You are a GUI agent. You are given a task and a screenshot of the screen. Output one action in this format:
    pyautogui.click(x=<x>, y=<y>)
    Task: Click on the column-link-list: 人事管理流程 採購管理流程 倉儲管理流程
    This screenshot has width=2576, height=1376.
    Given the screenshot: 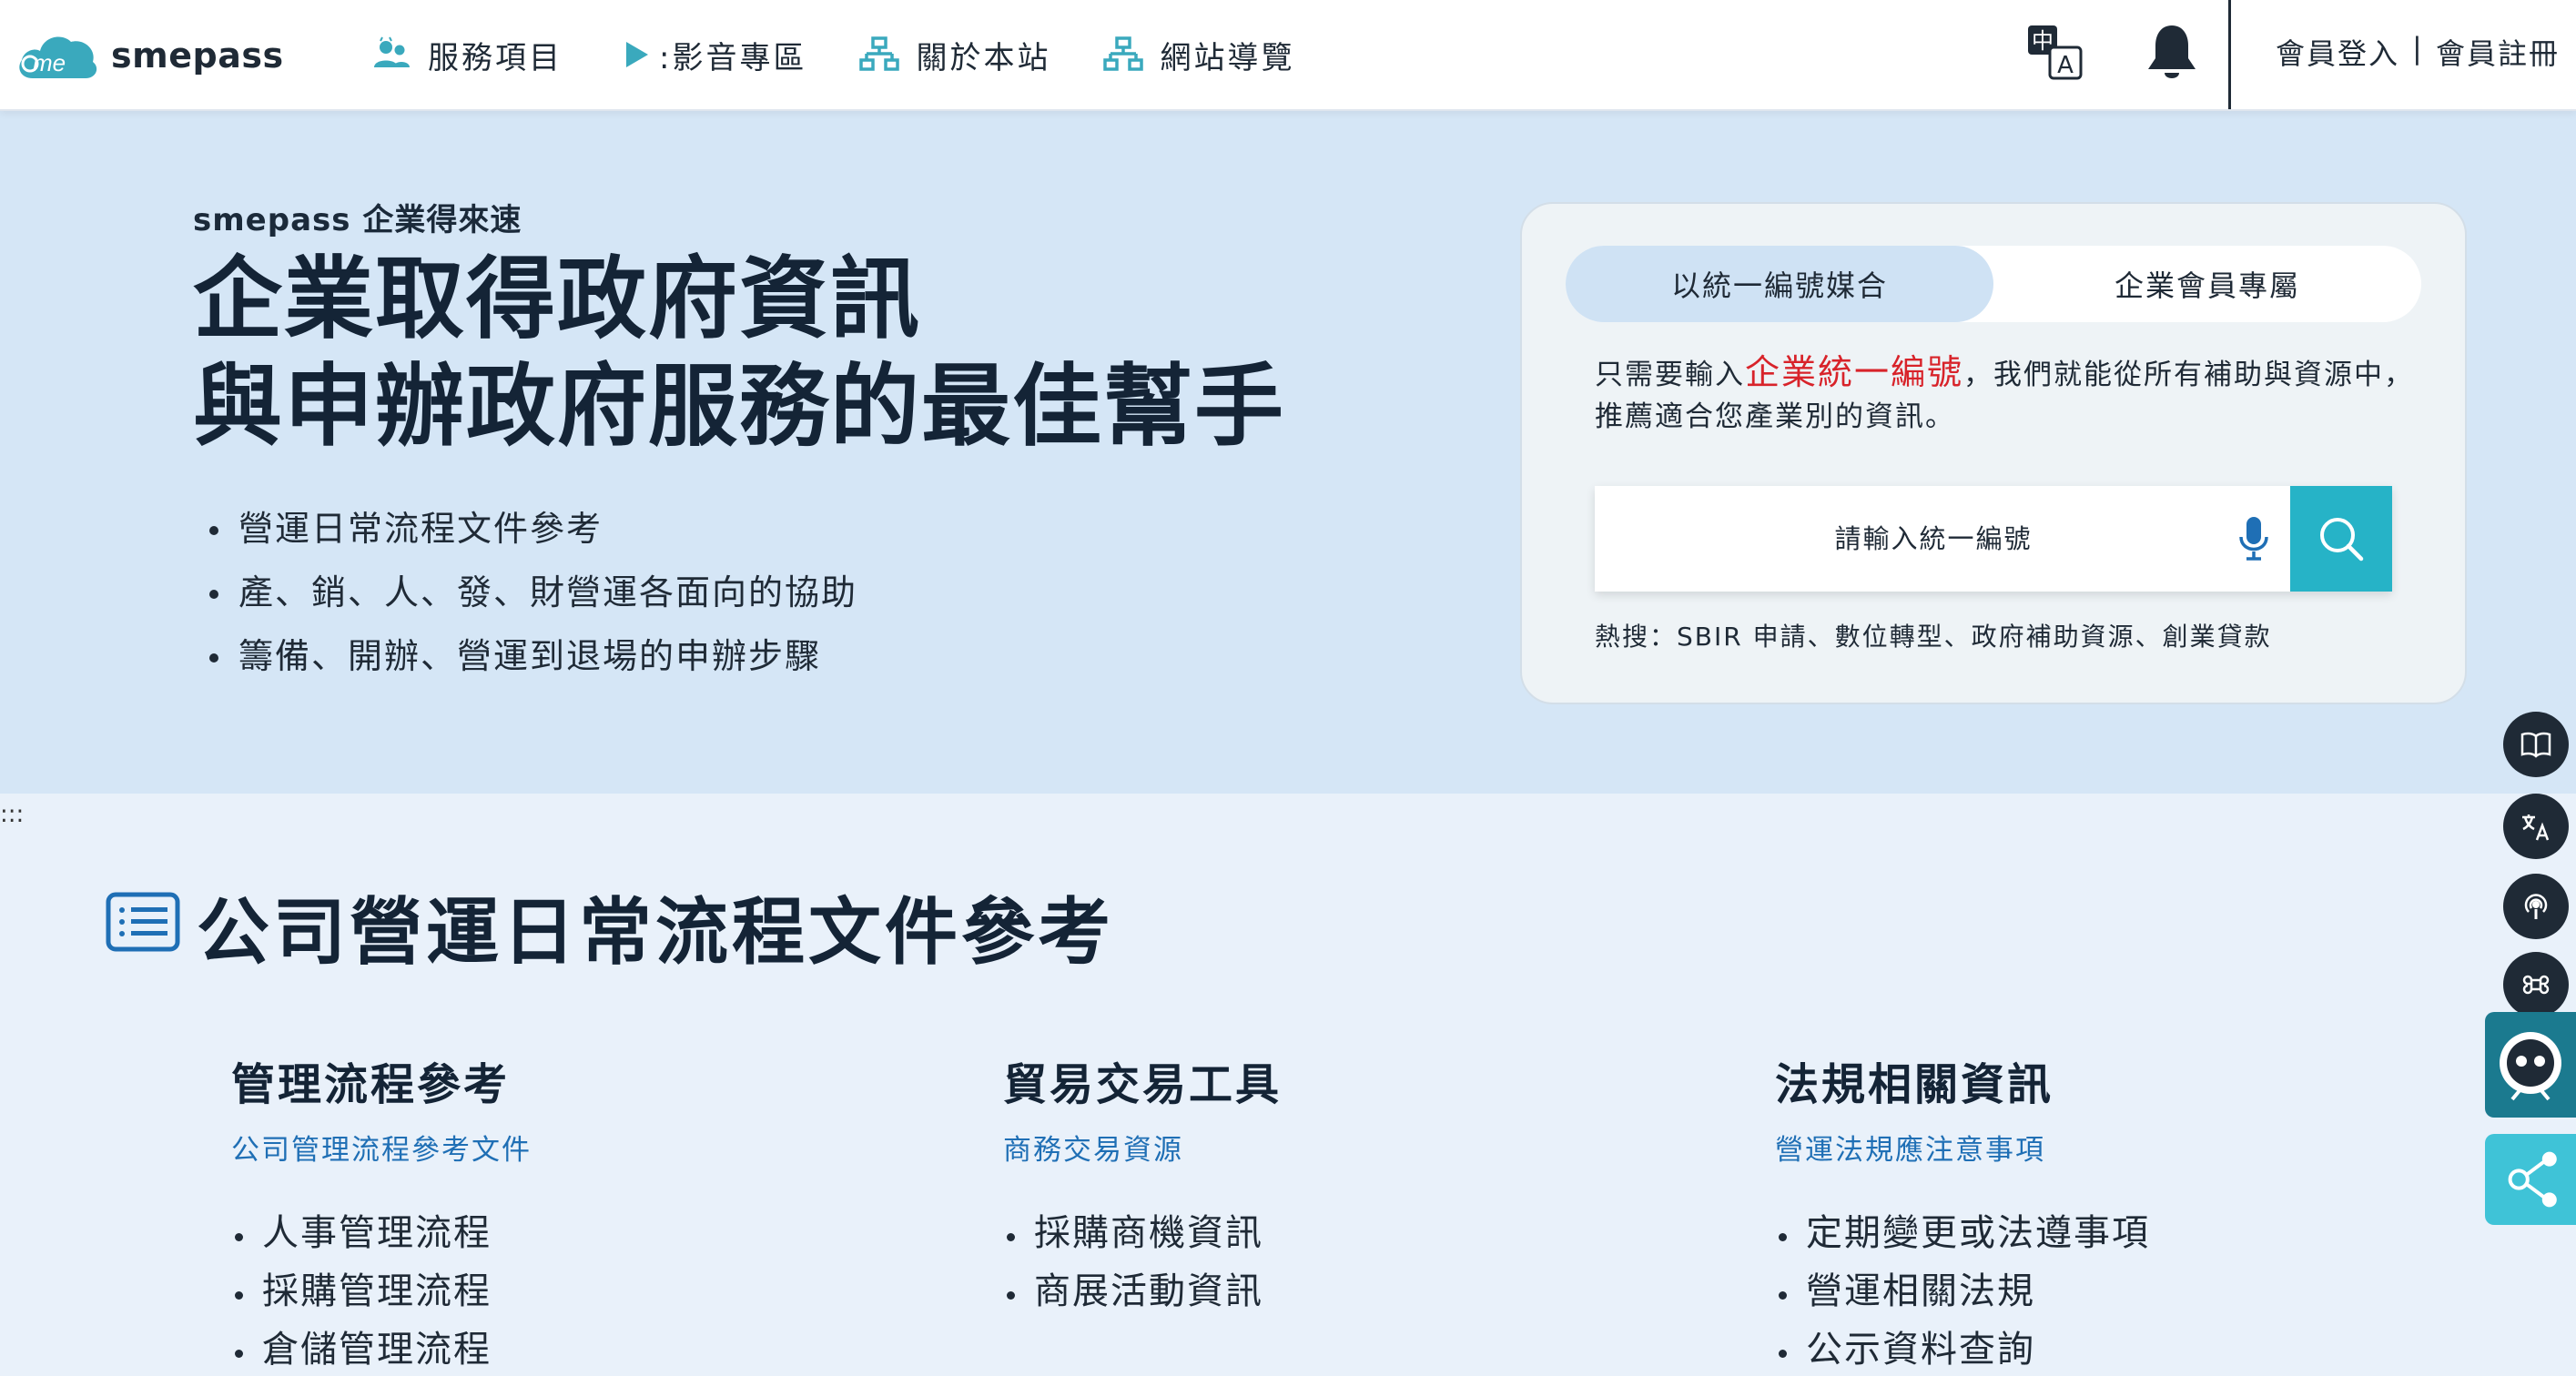 What is the action you would take?
    pyautogui.click(x=577, y=1290)
    